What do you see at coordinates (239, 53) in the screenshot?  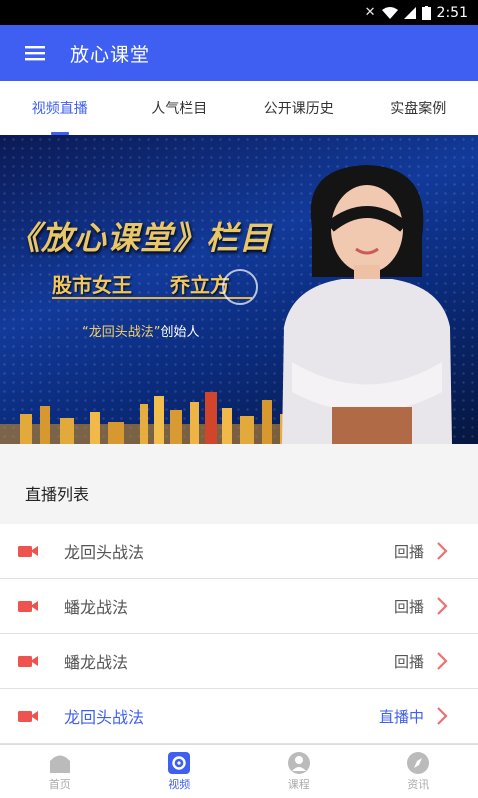 I see `app-bar: 放心课堂` at bounding box center [239, 53].